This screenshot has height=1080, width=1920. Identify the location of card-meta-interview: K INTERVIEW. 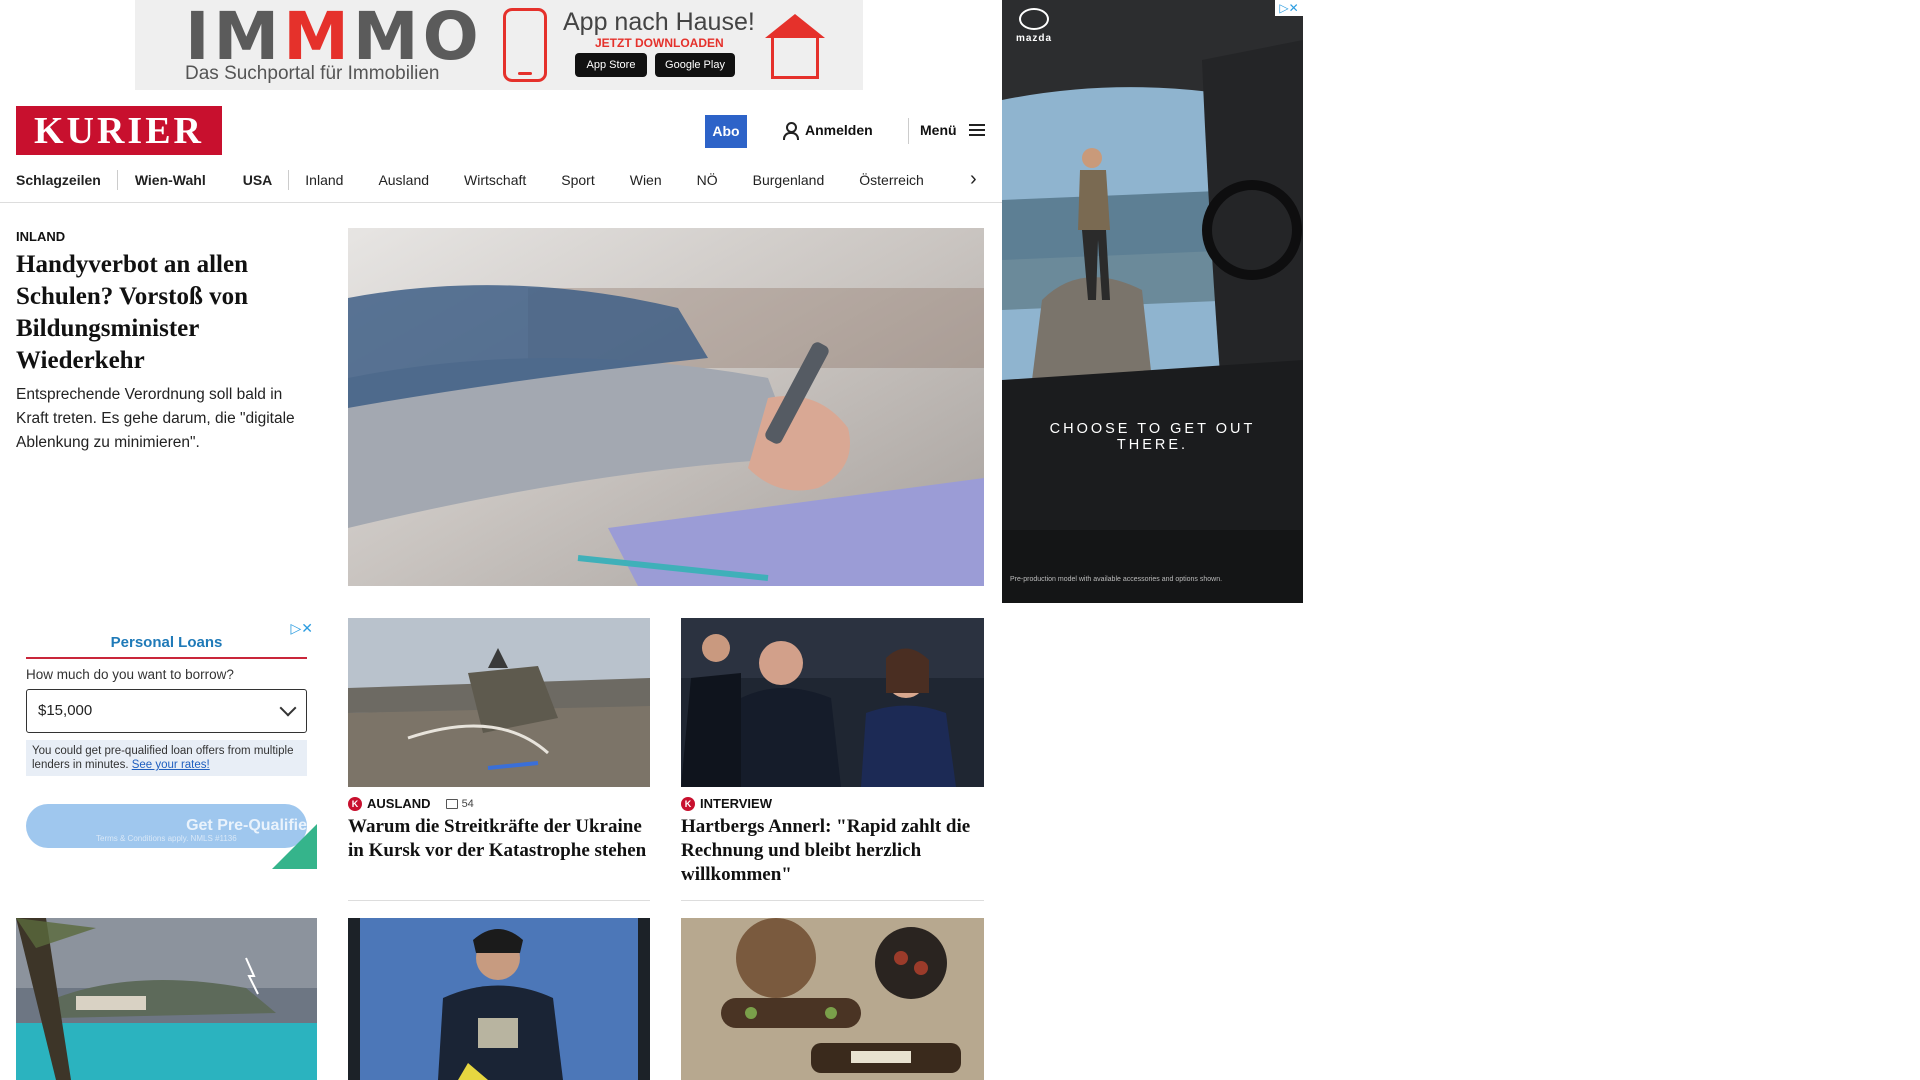
(726, 803).